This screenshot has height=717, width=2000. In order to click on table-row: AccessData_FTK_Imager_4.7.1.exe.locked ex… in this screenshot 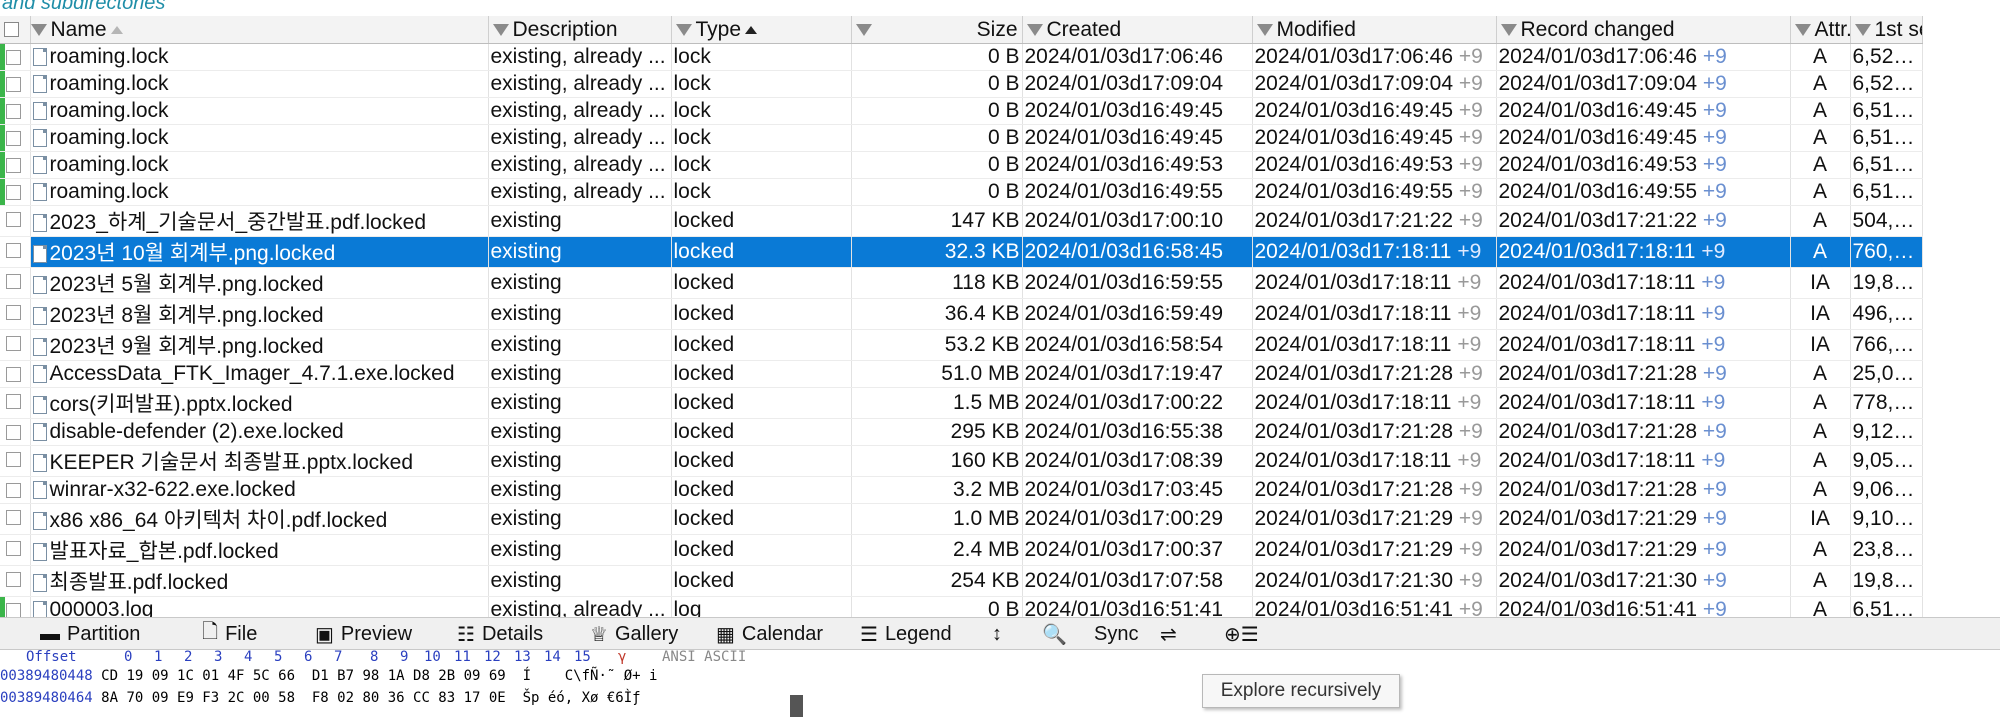, I will do `click(961, 374)`.